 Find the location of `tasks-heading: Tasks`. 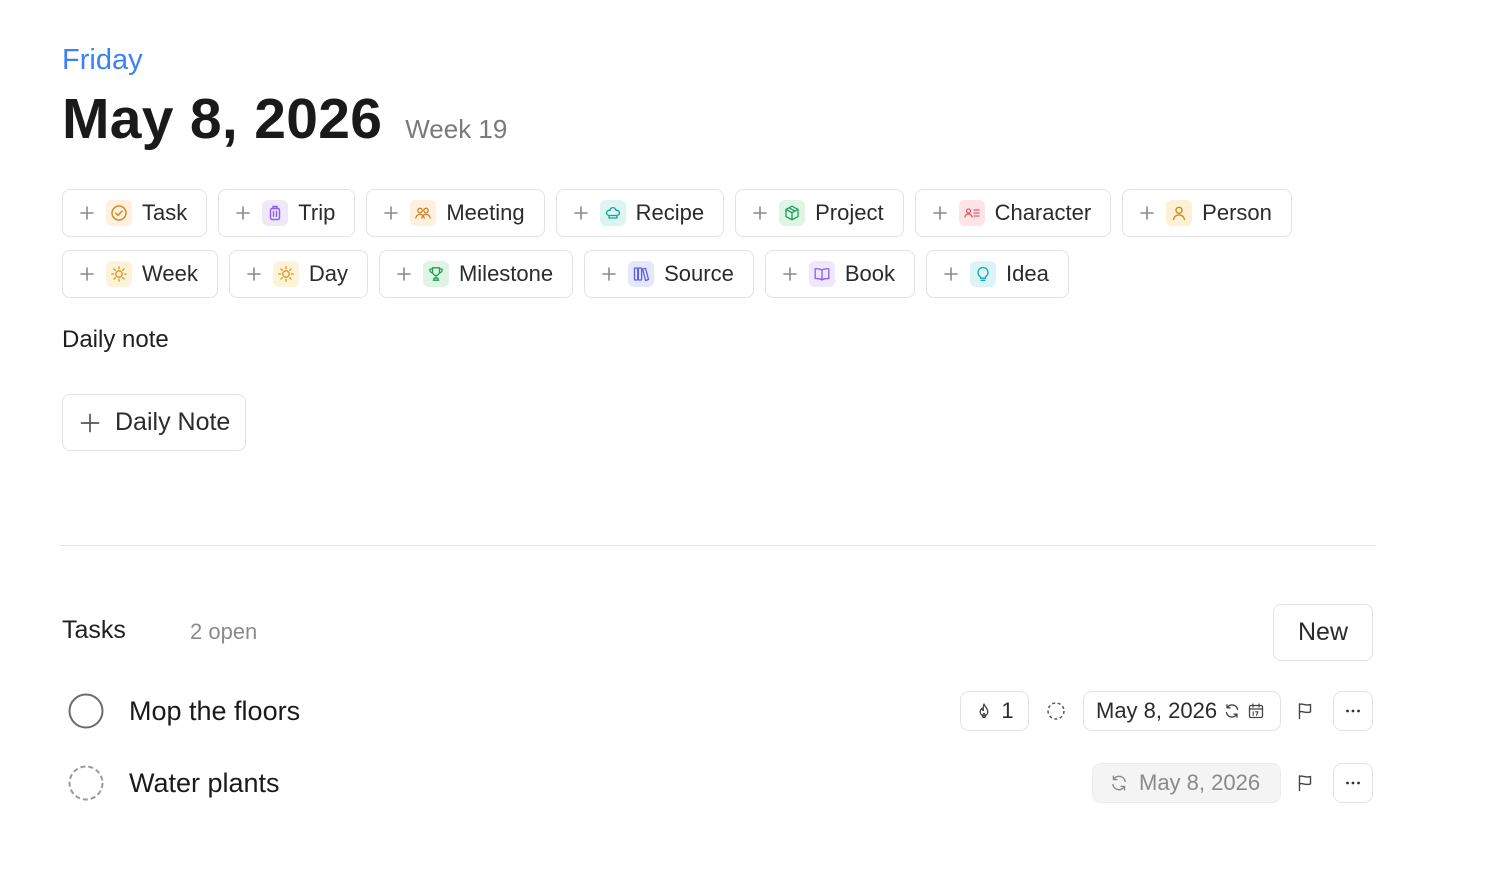

tasks-heading: Tasks is located at coordinates (94, 630).